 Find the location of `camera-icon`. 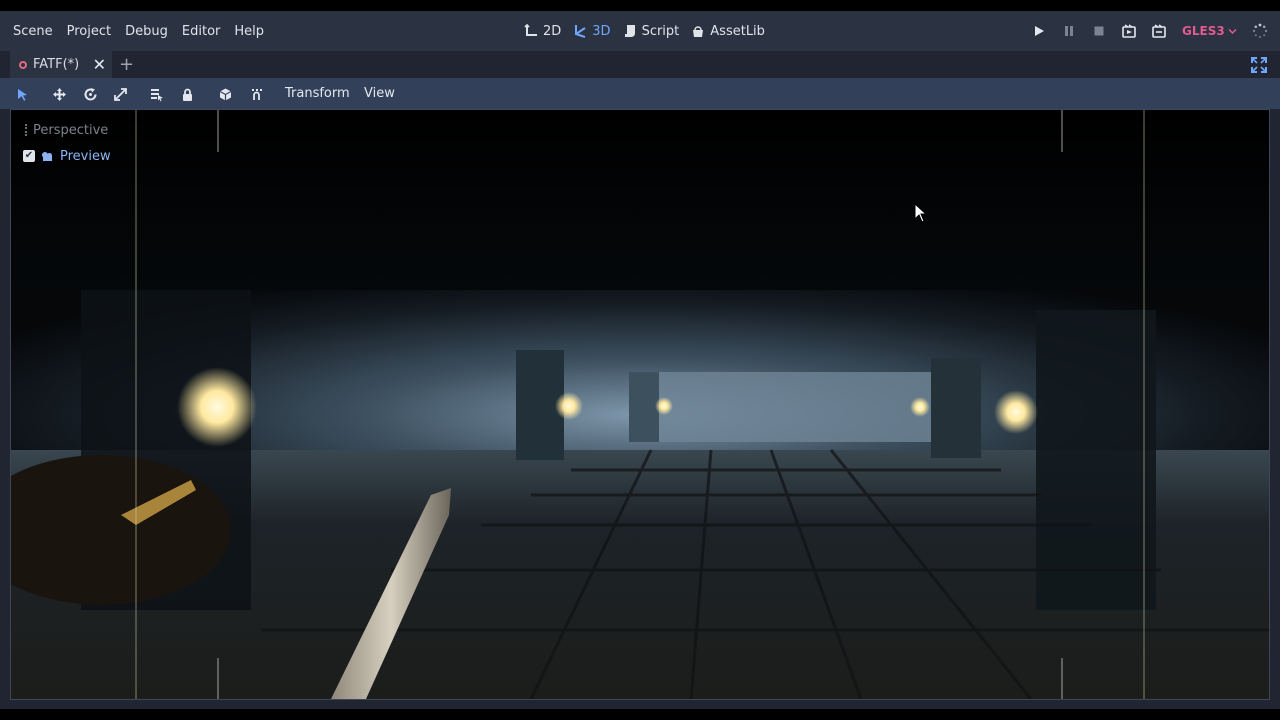

camera-icon is located at coordinates (47, 156).